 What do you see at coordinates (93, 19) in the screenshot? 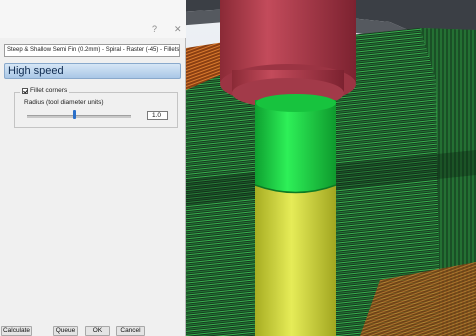
I see `dialog-title-bar` at bounding box center [93, 19].